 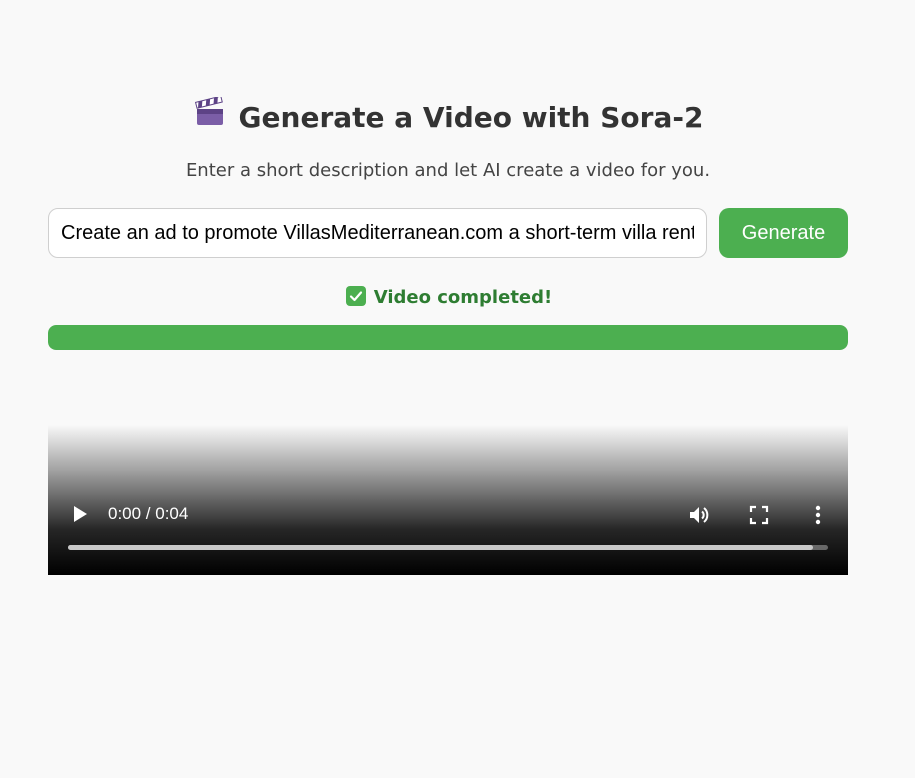 I want to click on fullscreen-icon, so click(x=759, y=515).